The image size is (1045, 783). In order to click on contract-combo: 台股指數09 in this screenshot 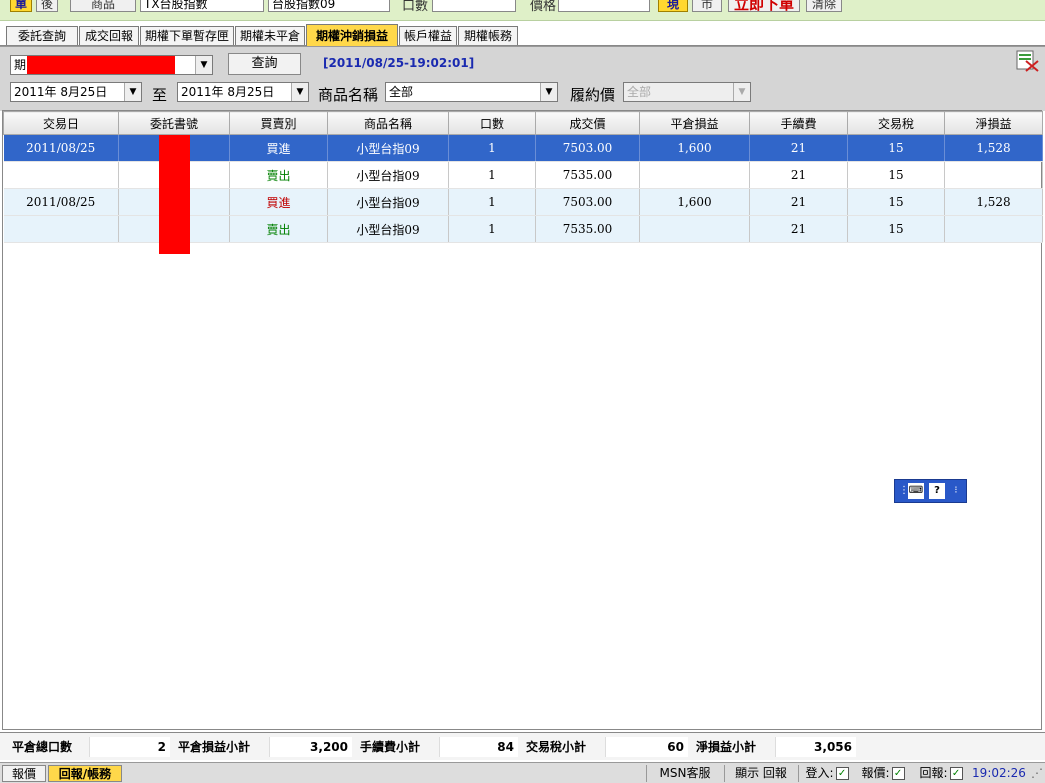, I will do `click(329, 6)`.